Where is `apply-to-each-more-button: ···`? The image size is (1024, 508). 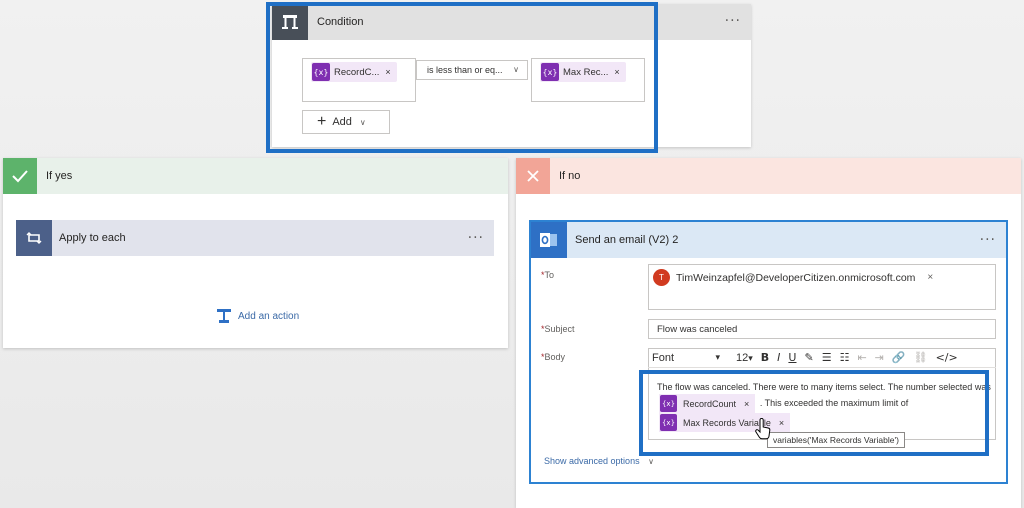 apply-to-each-more-button: ··· is located at coordinates (476, 238).